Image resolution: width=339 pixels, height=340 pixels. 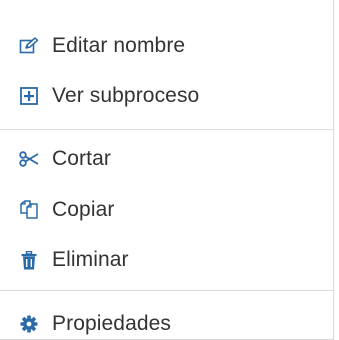 I want to click on menu-item-view-subprocess: Ver subproceso, so click(x=166, y=96).